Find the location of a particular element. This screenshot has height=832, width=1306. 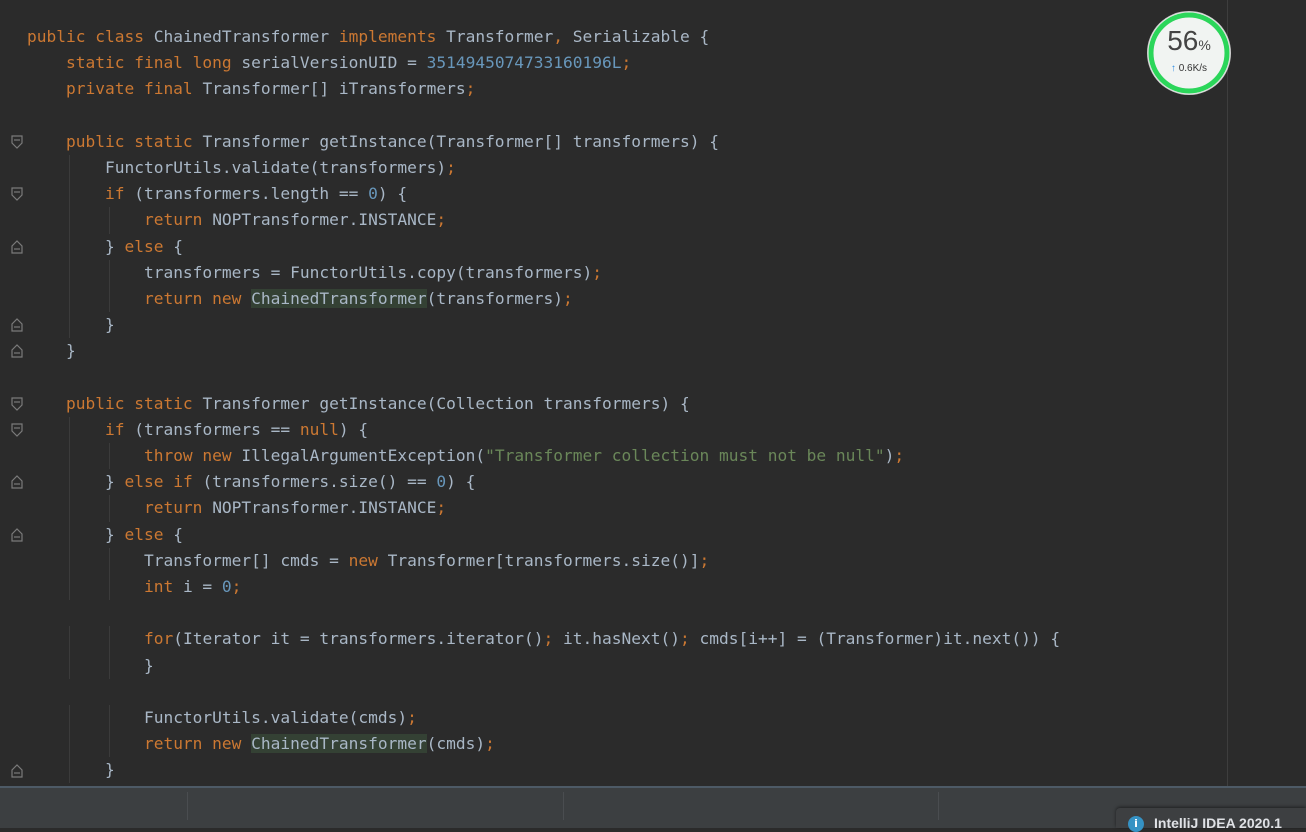

status-bar: i IntelliJ IDEA 2020.1 is located at coordinates (653, 809).